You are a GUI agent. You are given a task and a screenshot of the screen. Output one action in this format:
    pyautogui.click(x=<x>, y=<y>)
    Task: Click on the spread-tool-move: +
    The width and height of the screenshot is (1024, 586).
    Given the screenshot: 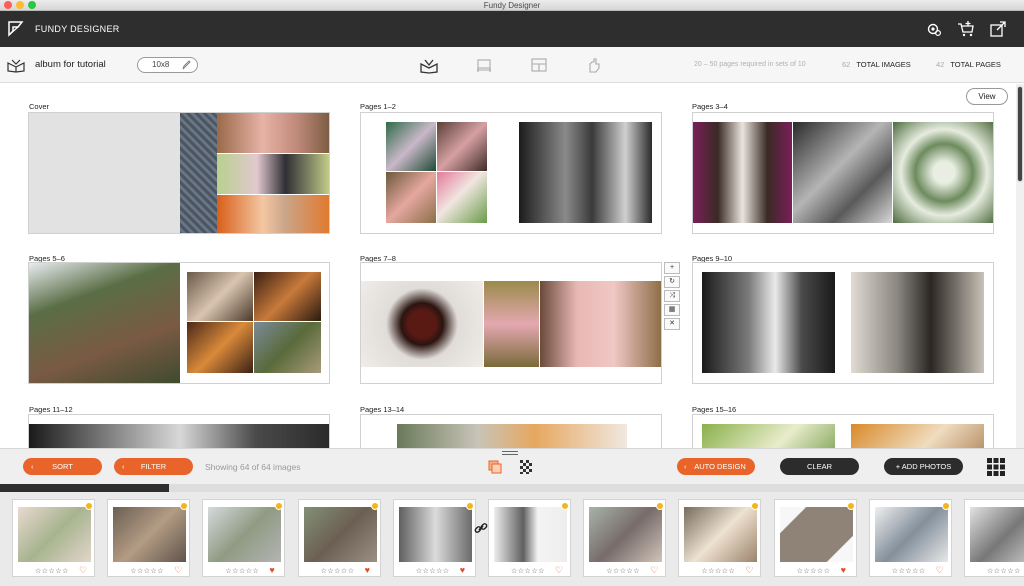 What is the action you would take?
    pyautogui.click(x=672, y=268)
    